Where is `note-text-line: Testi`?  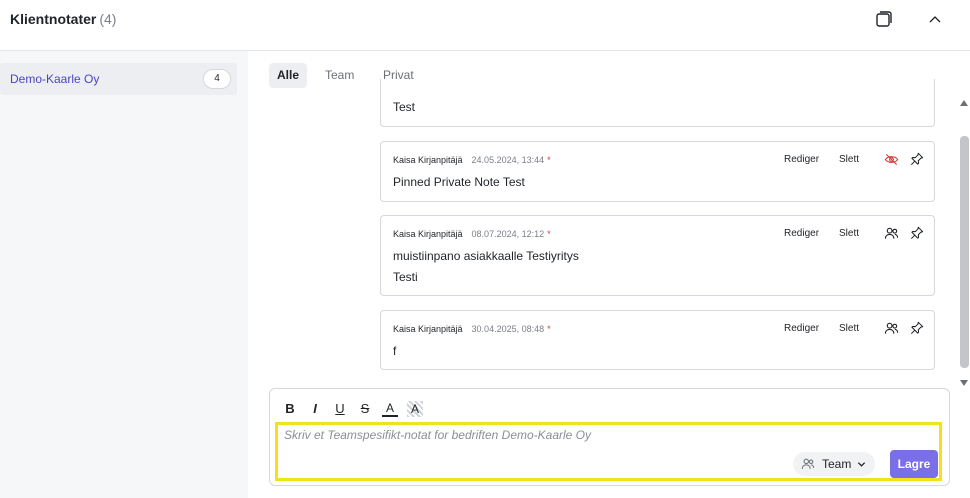 note-text-line: Testi is located at coordinates (405, 277).